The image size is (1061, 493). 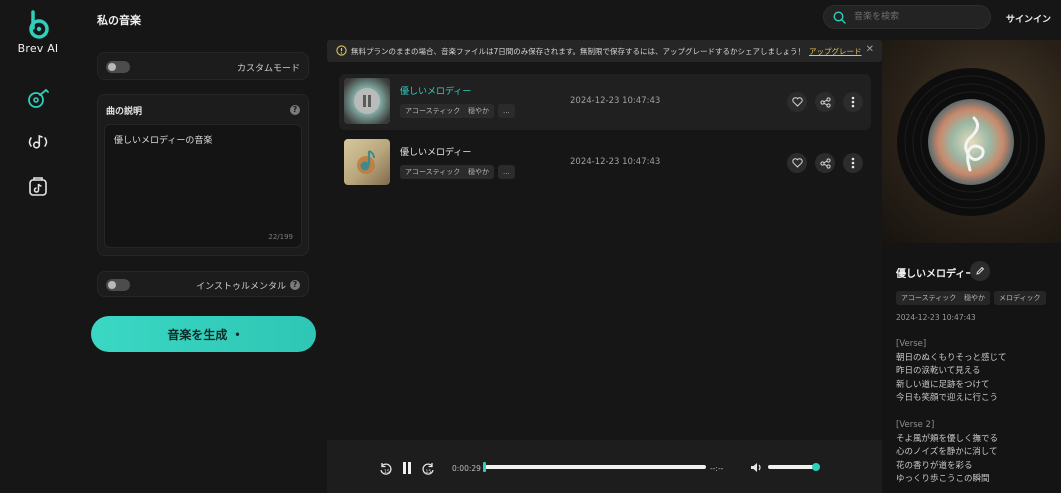 I want to click on lyrics-section-label: [Verse 2], so click(x=915, y=425).